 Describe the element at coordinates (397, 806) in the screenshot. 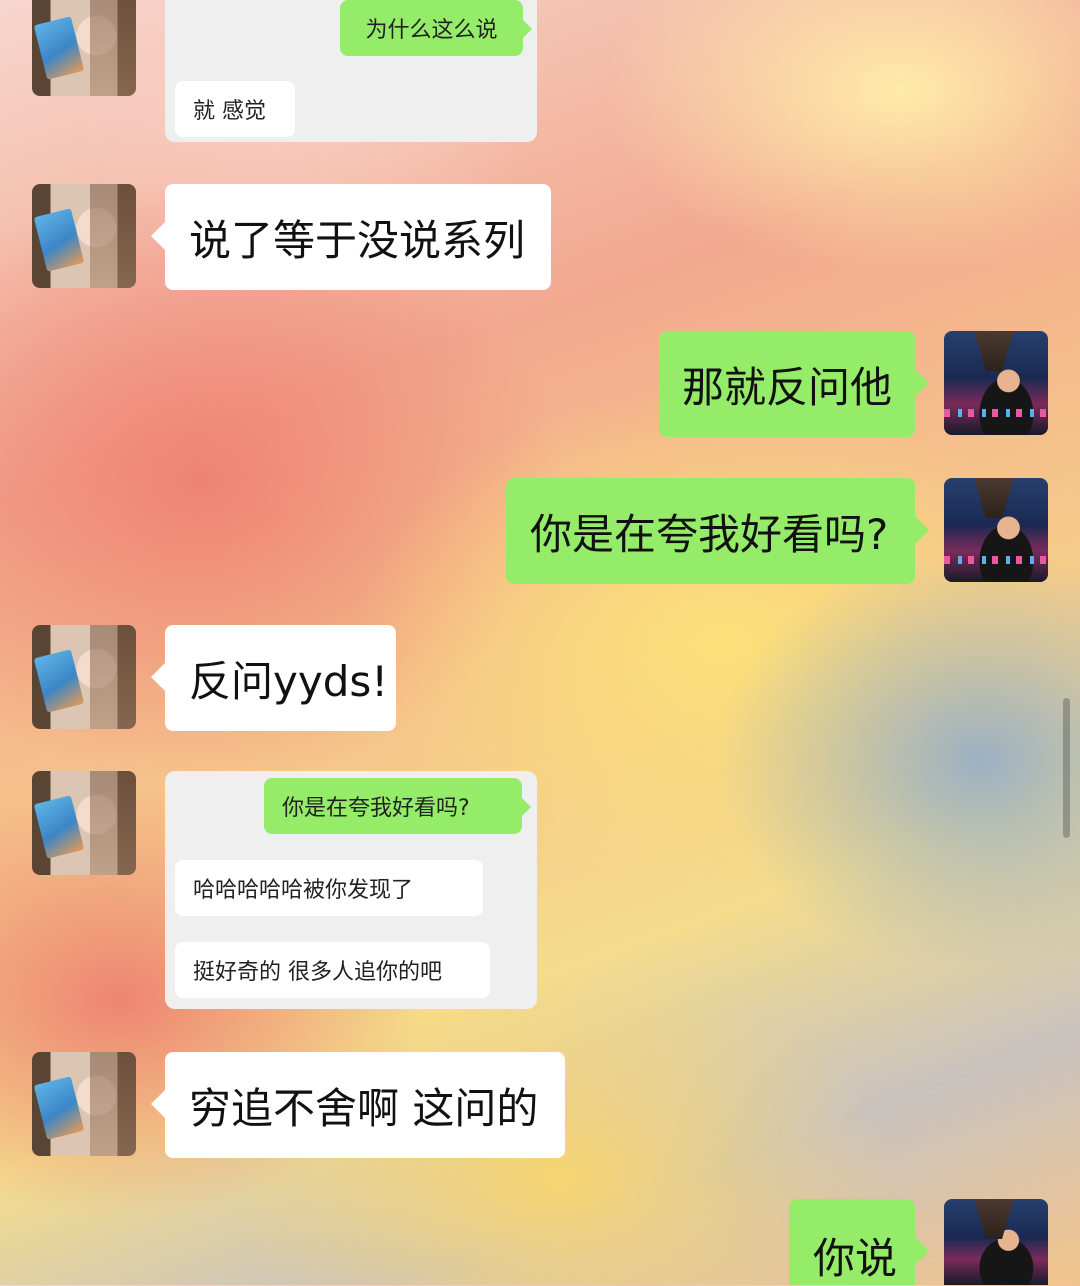

I see `screenshot-sent-bubble: 你是在夸我好看吗?` at that location.